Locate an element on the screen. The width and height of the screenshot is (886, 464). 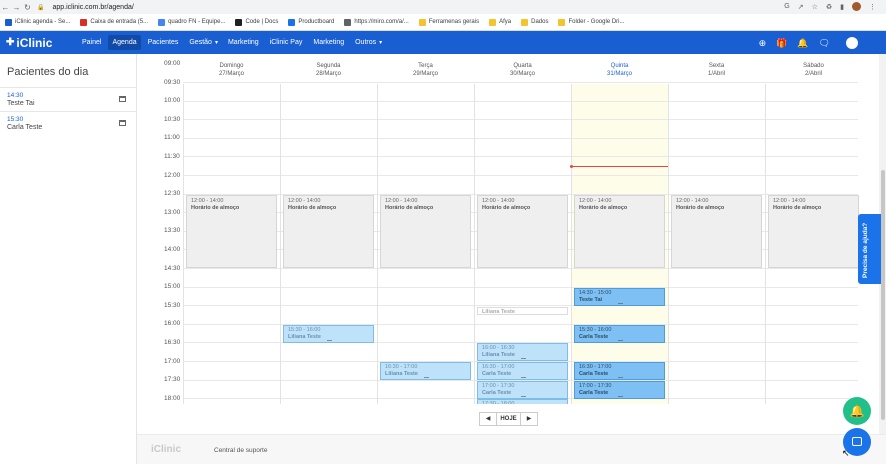
day-header: Segunda 28/Março is located at coordinates (328, 70).